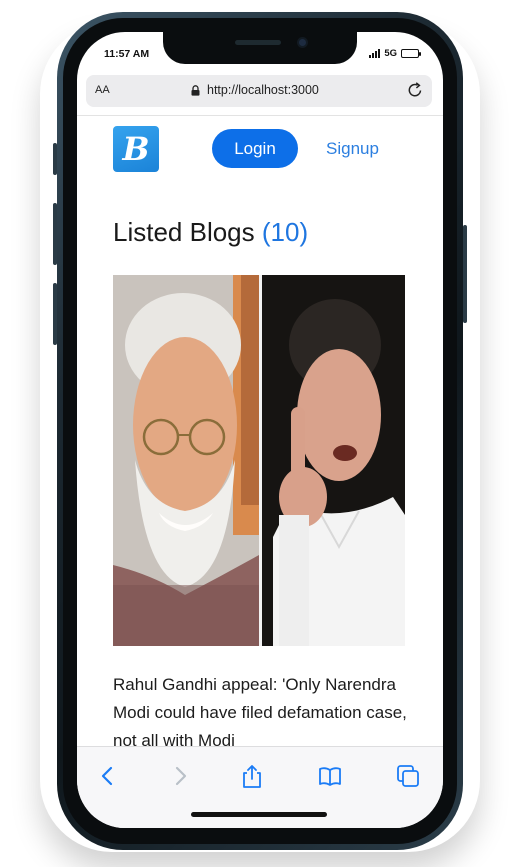 The width and height of the screenshot is (522, 867). What do you see at coordinates (55, 234) in the screenshot?
I see `volume-up-button` at bounding box center [55, 234].